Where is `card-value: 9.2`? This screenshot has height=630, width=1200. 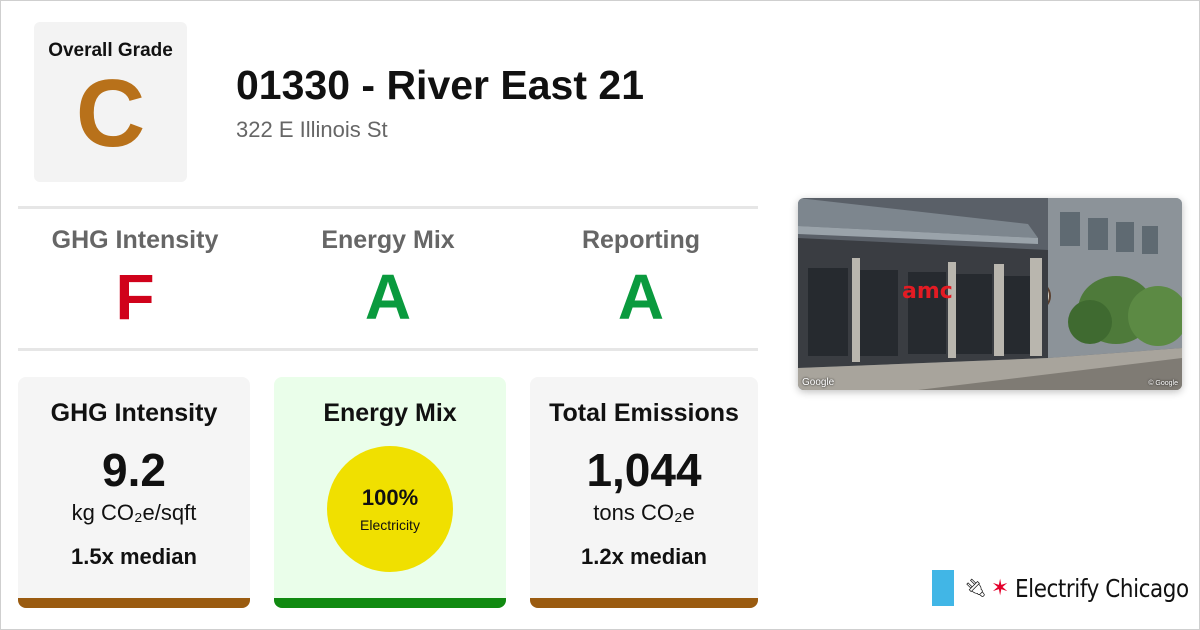
card-value: 9.2 is located at coordinates (134, 470).